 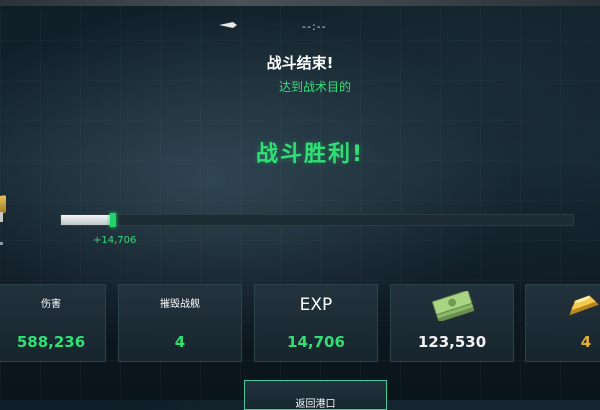 I want to click on experience-cap, so click(x=113, y=220).